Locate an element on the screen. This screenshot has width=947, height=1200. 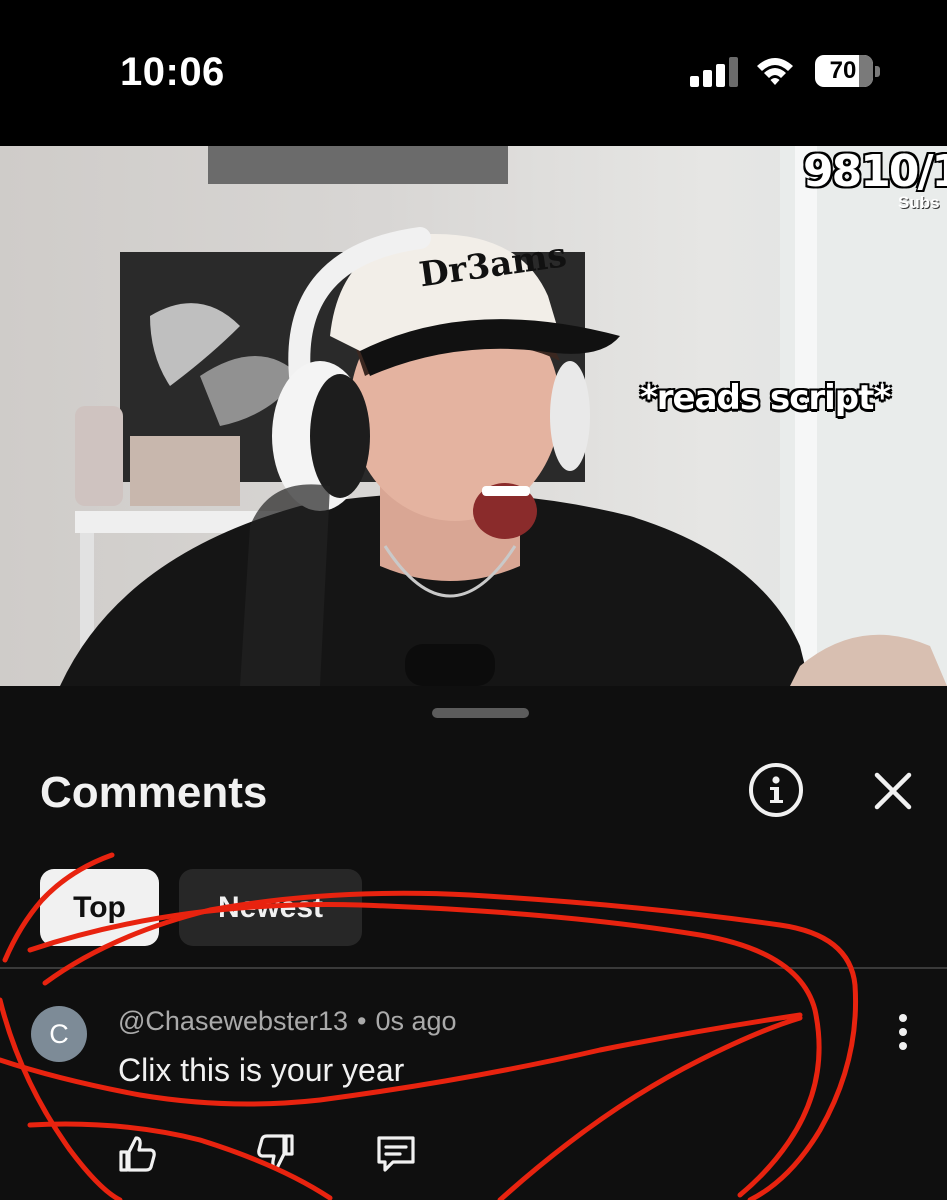
divider is located at coordinates (473, 968).